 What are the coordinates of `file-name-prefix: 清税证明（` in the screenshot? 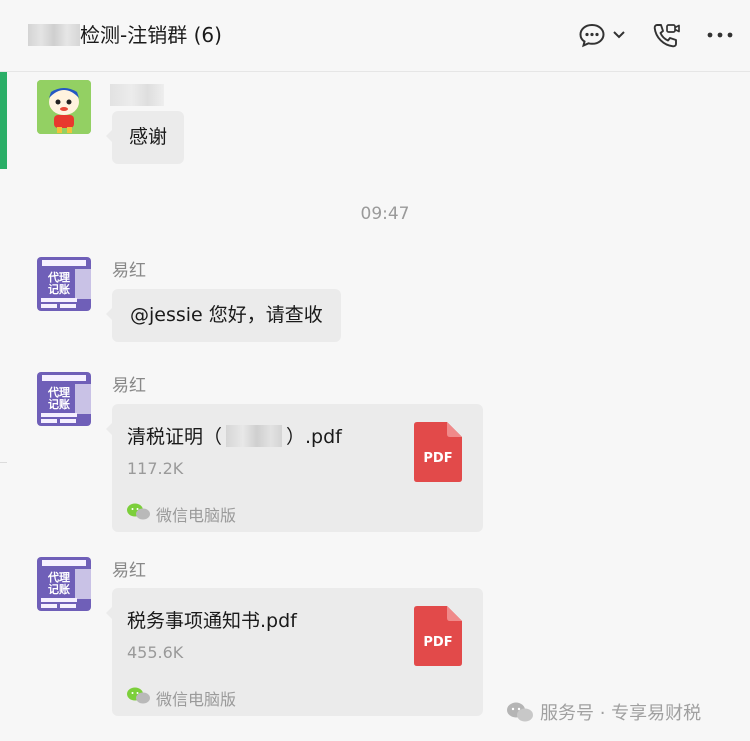 It's located at (175, 437).